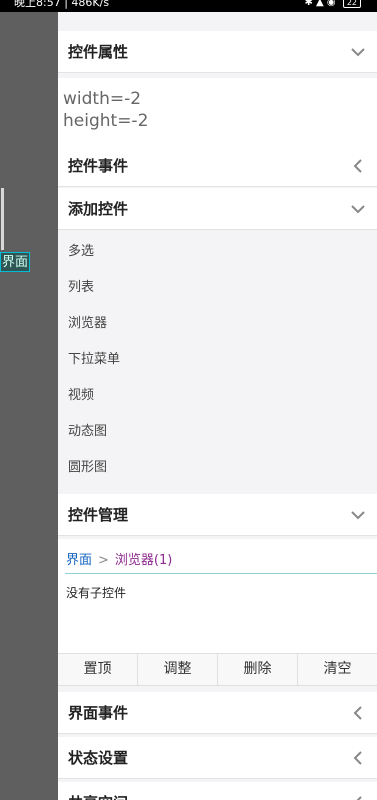  Describe the element at coordinates (106, 121) in the screenshot. I see `property-height: height=-2` at that location.